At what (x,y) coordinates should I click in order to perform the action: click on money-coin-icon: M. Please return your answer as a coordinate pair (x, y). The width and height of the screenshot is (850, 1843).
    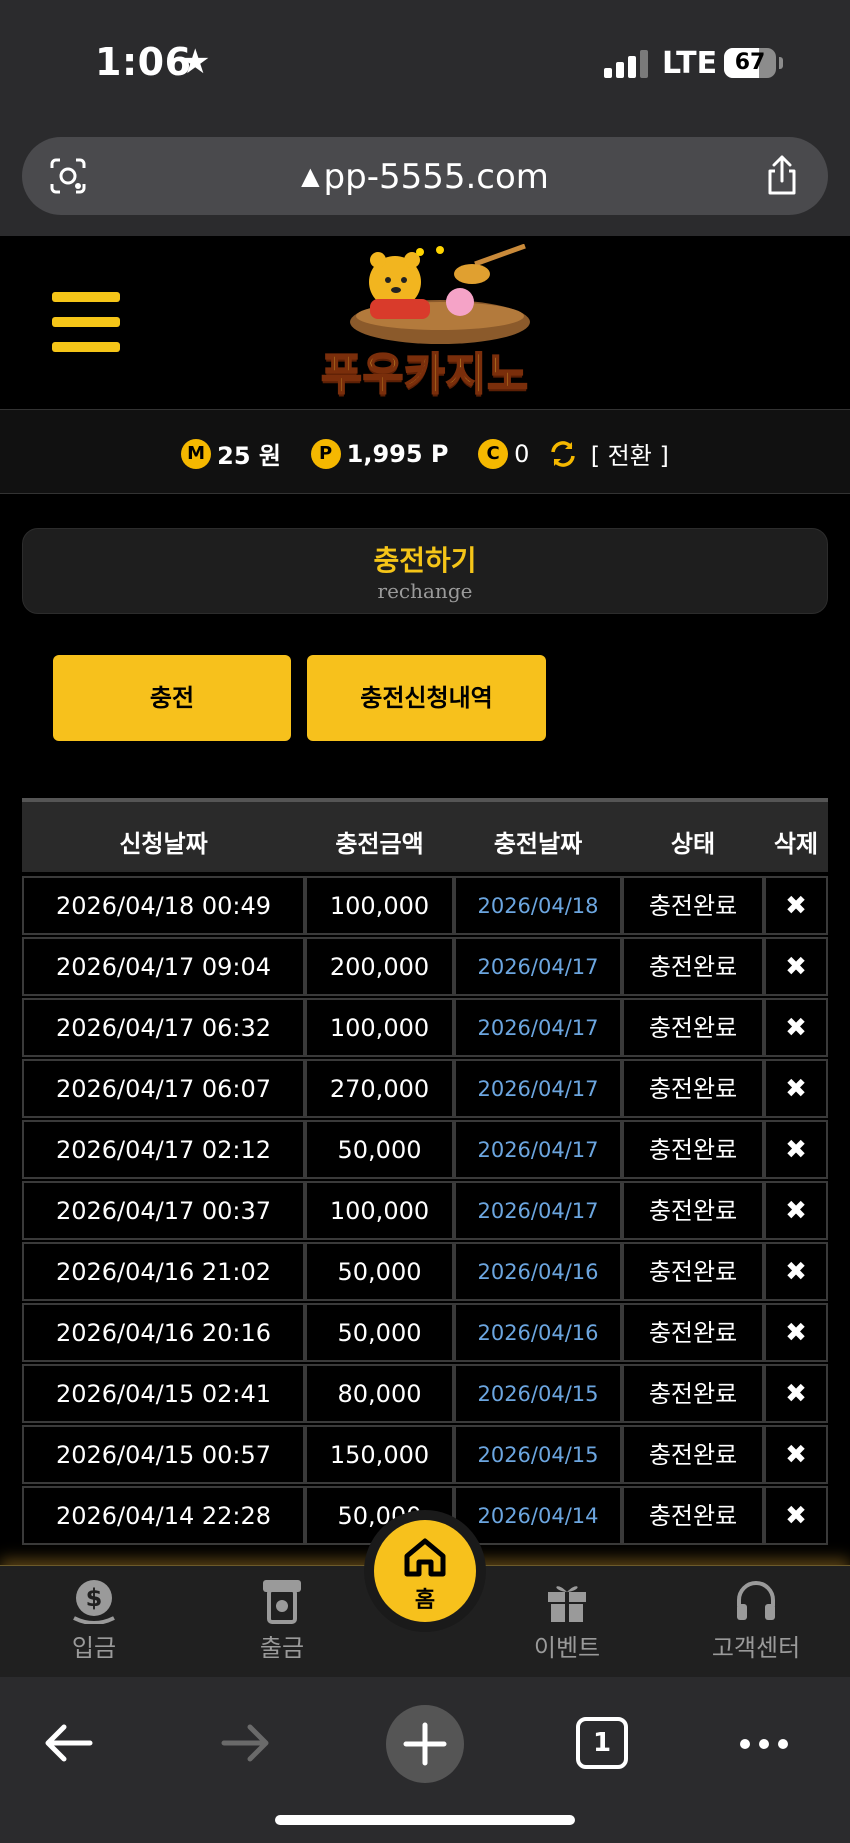
    Looking at the image, I should click on (196, 453).